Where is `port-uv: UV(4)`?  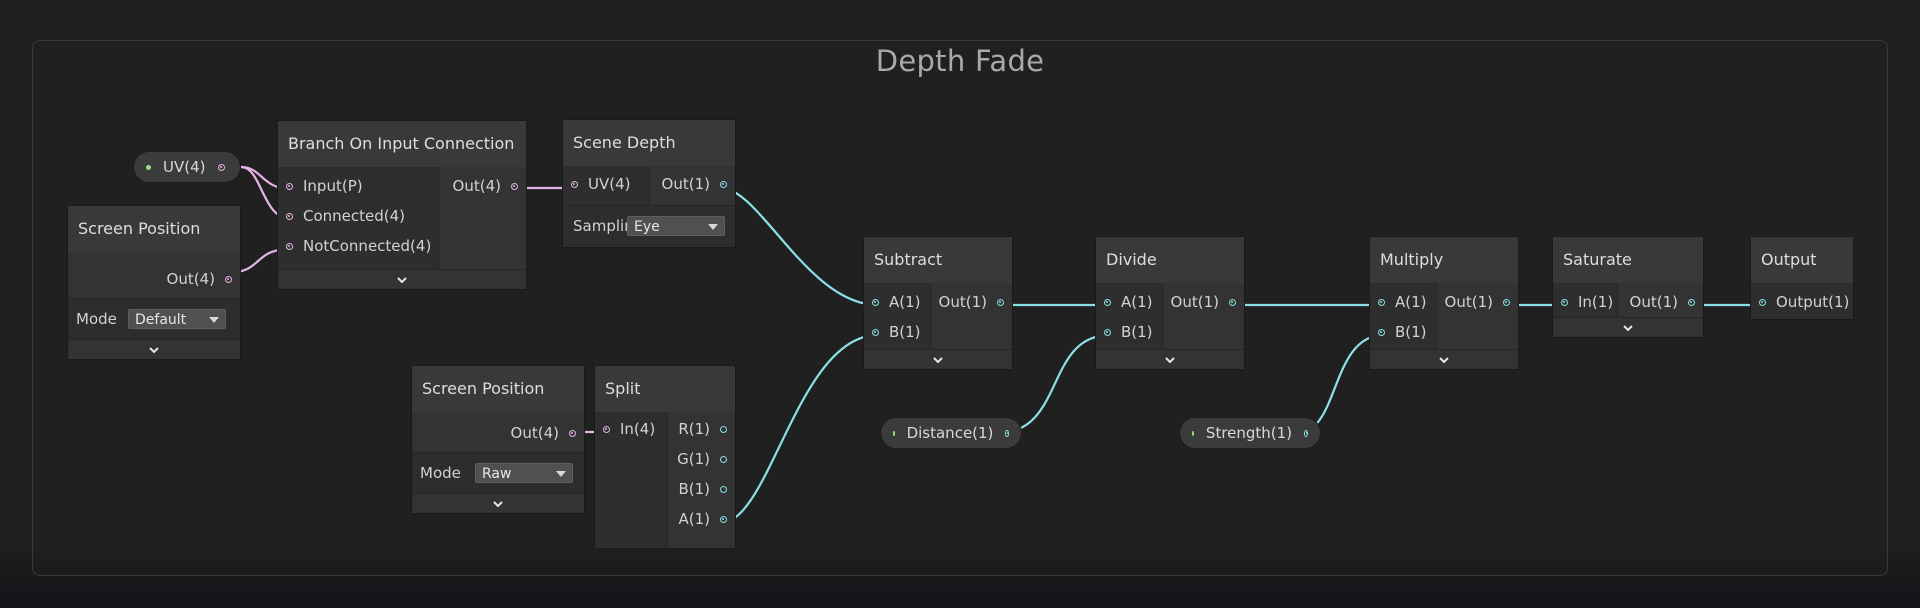 port-uv: UV(4) is located at coordinates (606, 184).